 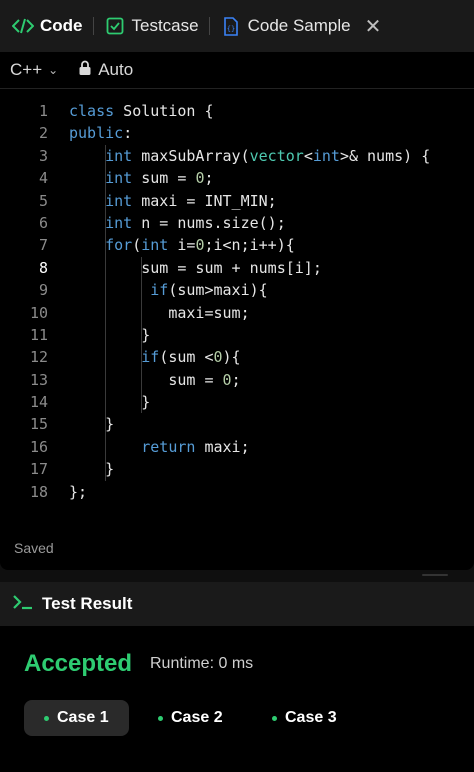 What do you see at coordinates (141, 111) in the screenshot?
I see `code-text: class Solution {` at bounding box center [141, 111].